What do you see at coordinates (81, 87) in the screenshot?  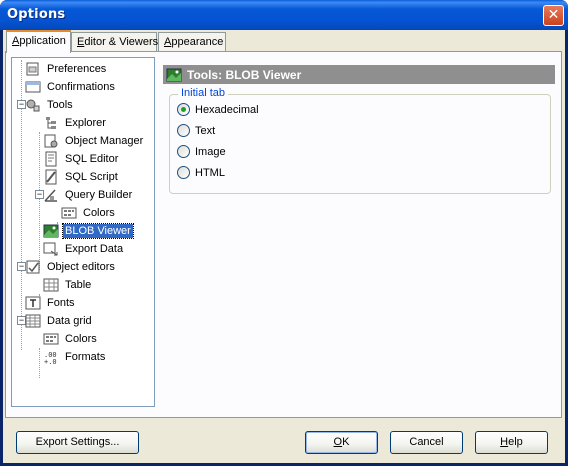 I see `tree-item-label: Confirmations` at bounding box center [81, 87].